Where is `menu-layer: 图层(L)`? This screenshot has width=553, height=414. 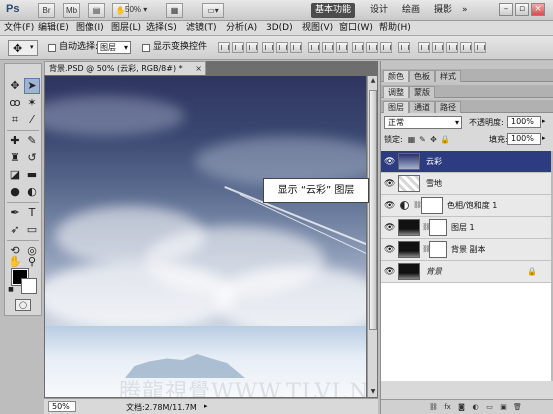
menu-layer: 图层(L) is located at coordinates (126, 28).